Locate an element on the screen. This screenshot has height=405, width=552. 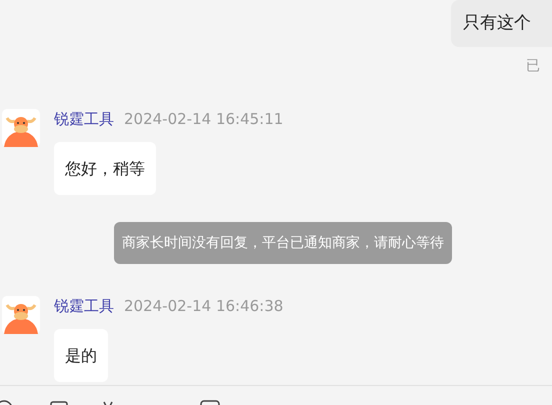
system-notice: 商家长时间没有回复，平台已通知商家，请耐心等待 is located at coordinates (283, 243).